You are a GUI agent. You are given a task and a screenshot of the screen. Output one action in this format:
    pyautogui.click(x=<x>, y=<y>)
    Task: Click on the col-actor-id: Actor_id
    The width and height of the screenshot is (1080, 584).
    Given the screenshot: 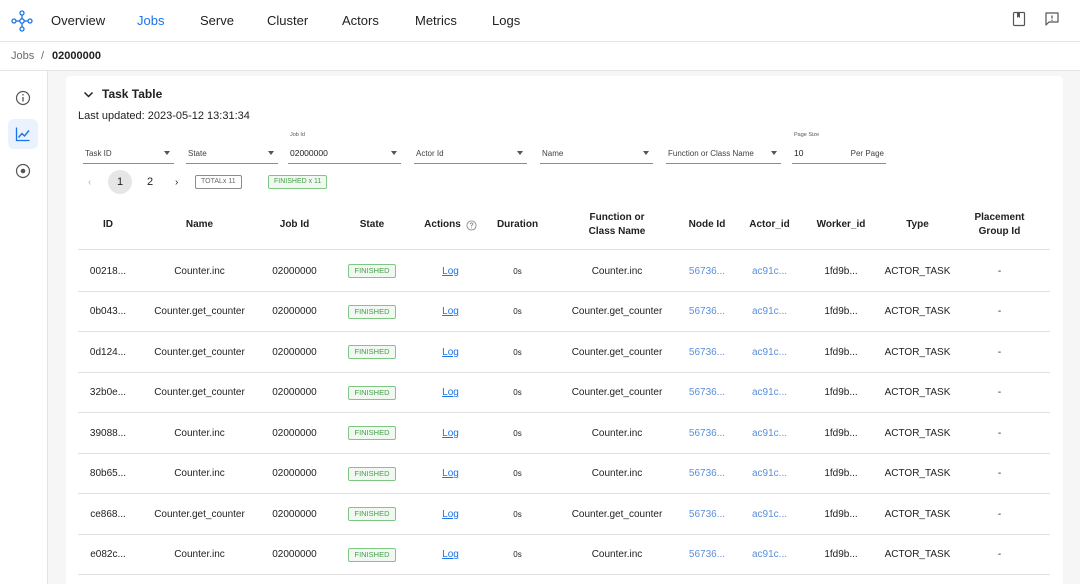 What is the action you would take?
    pyautogui.click(x=769, y=224)
    